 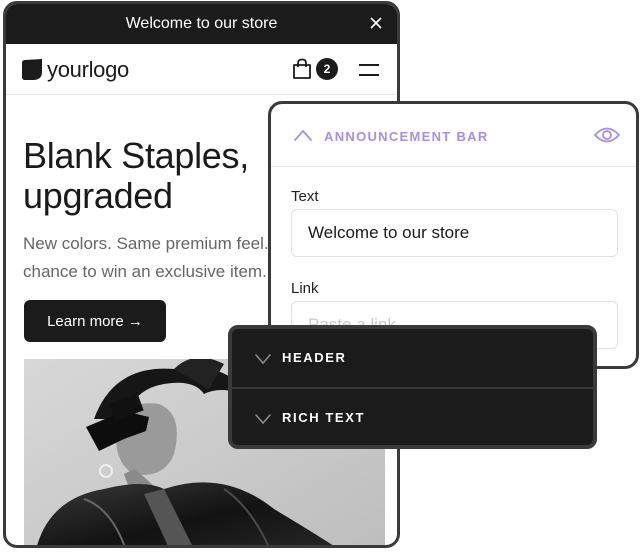 What do you see at coordinates (314, 357) in the screenshot?
I see `section-label-header: HEADER` at bounding box center [314, 357].